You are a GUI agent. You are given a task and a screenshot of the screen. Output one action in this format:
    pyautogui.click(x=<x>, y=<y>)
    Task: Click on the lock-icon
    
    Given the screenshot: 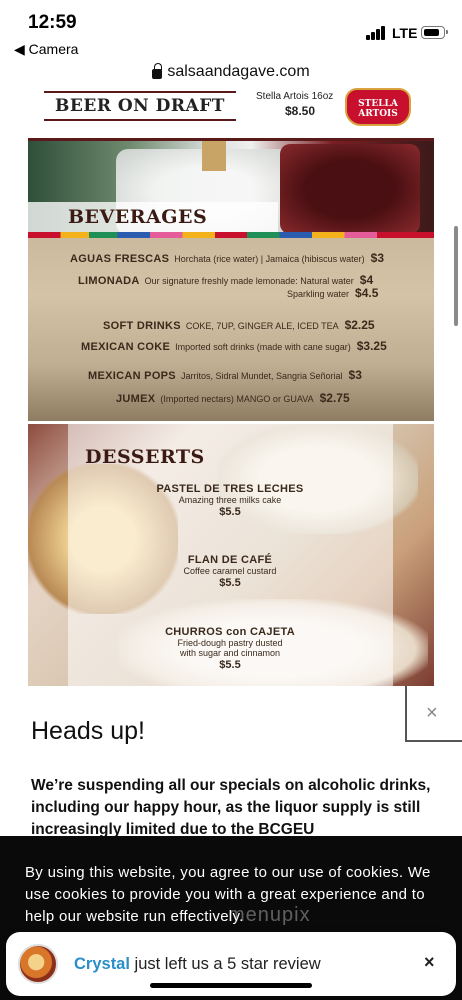 What is the action you would take?
    pyautogui.click(x=157, y=71)
    